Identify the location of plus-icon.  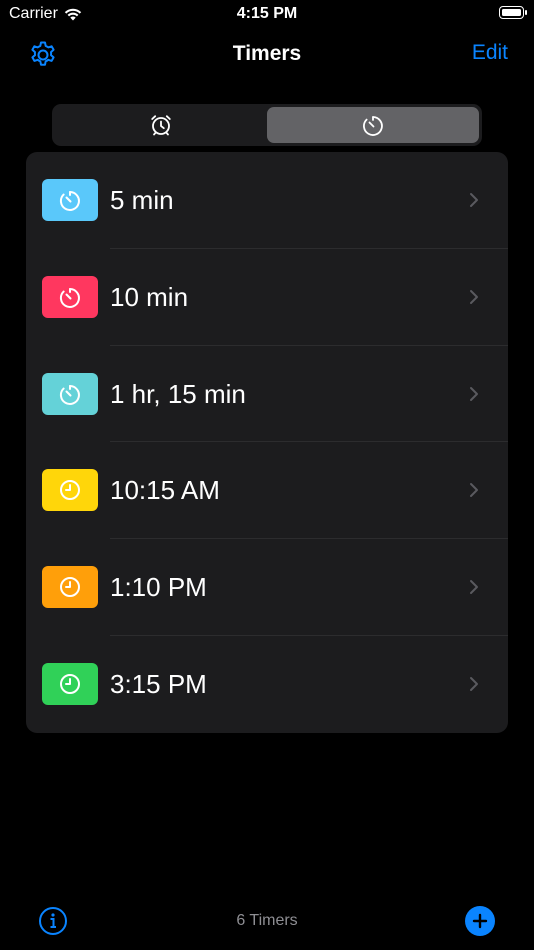
(480, 921).